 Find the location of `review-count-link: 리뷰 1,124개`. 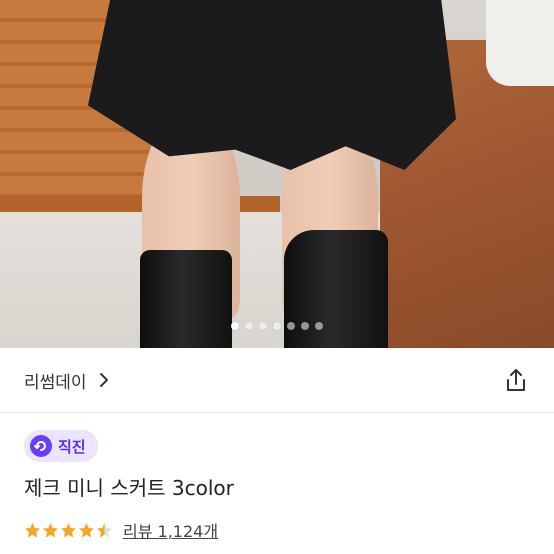

review-count-link: 리뷰 1,124개 is located at coordinates (170, 530).